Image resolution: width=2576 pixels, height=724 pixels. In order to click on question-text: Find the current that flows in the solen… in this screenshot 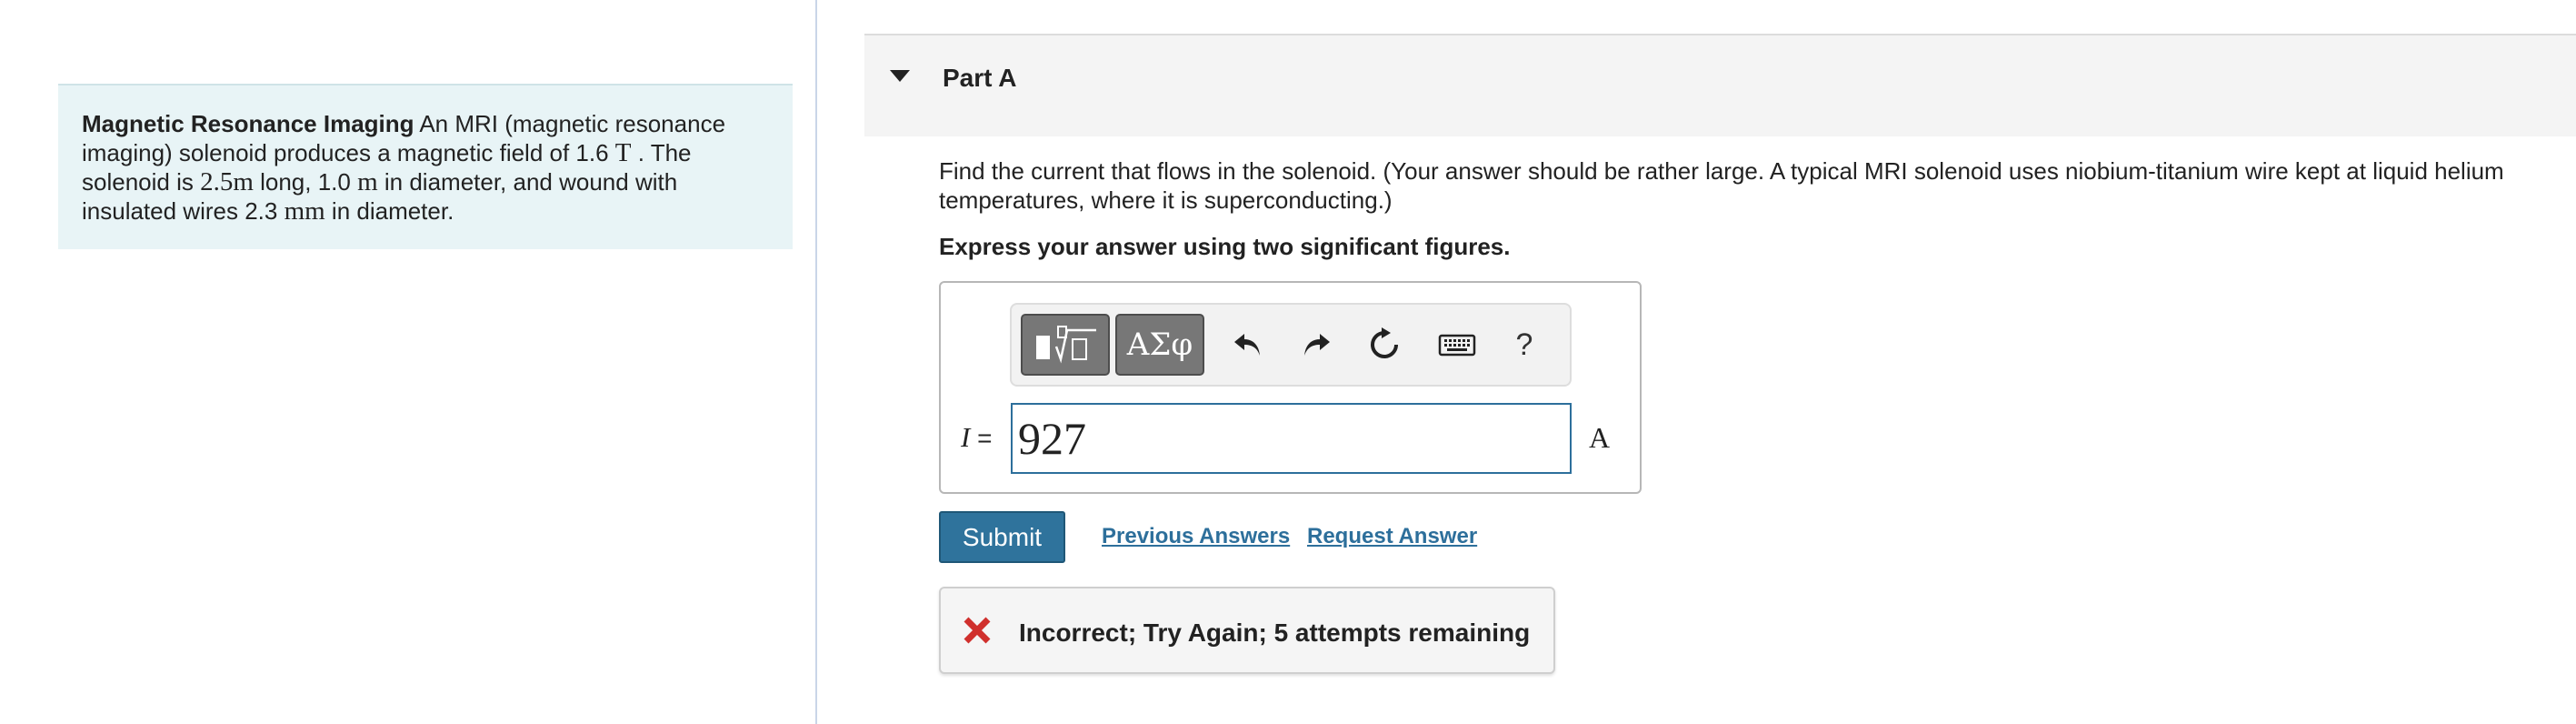, I will do `click(1721, 185)`.